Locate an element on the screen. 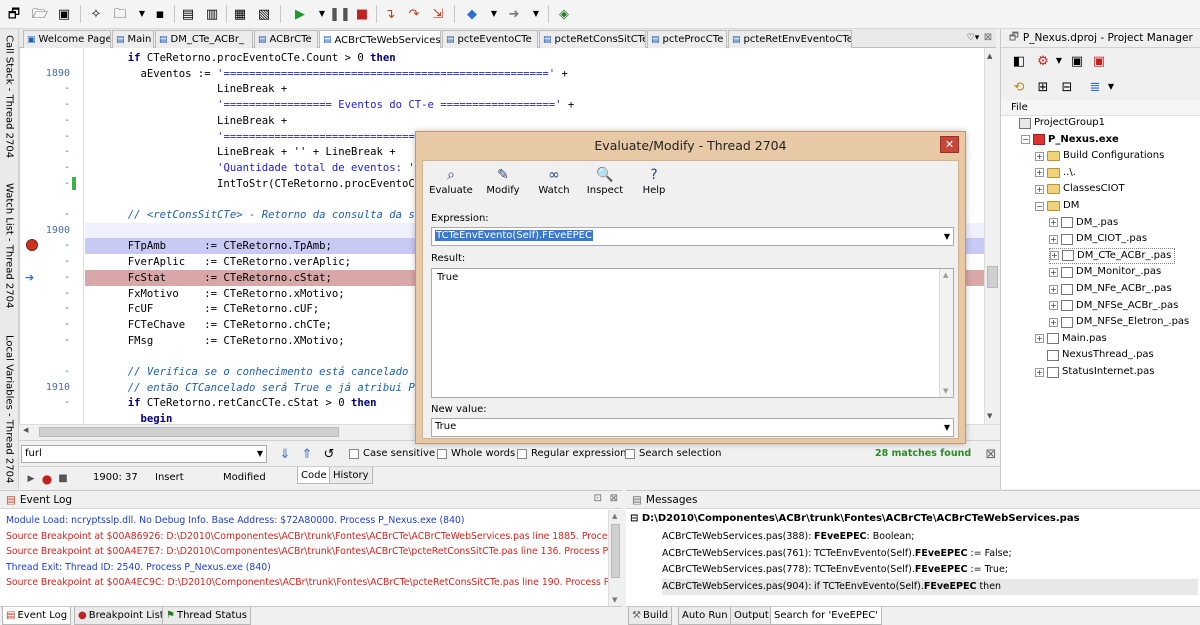  tab-build: ⚒ Build is located at coordinates (650, 616).